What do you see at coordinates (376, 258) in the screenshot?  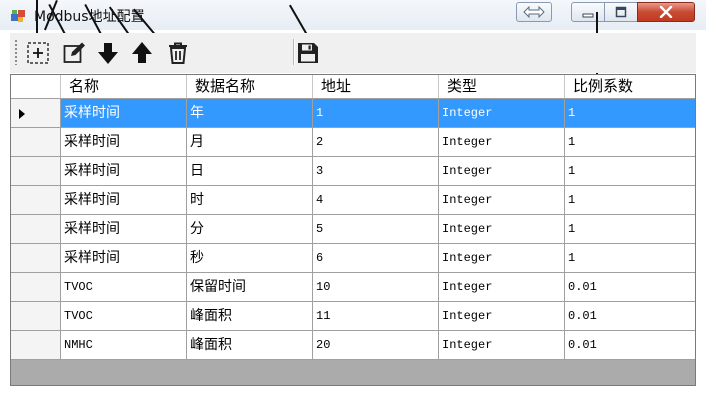 I see `address-cell: 6` at bounding box center [376, 258].